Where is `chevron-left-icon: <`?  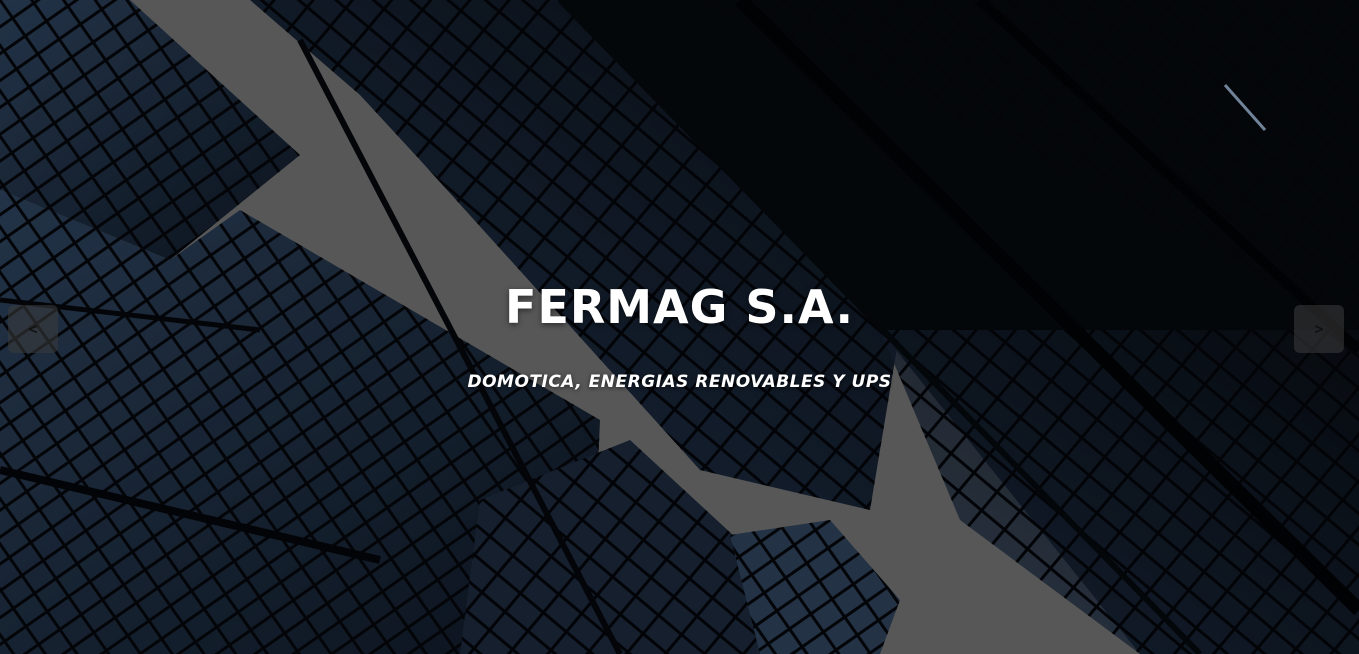 chevron-left-icon: < is located at coordinates (33, 329).